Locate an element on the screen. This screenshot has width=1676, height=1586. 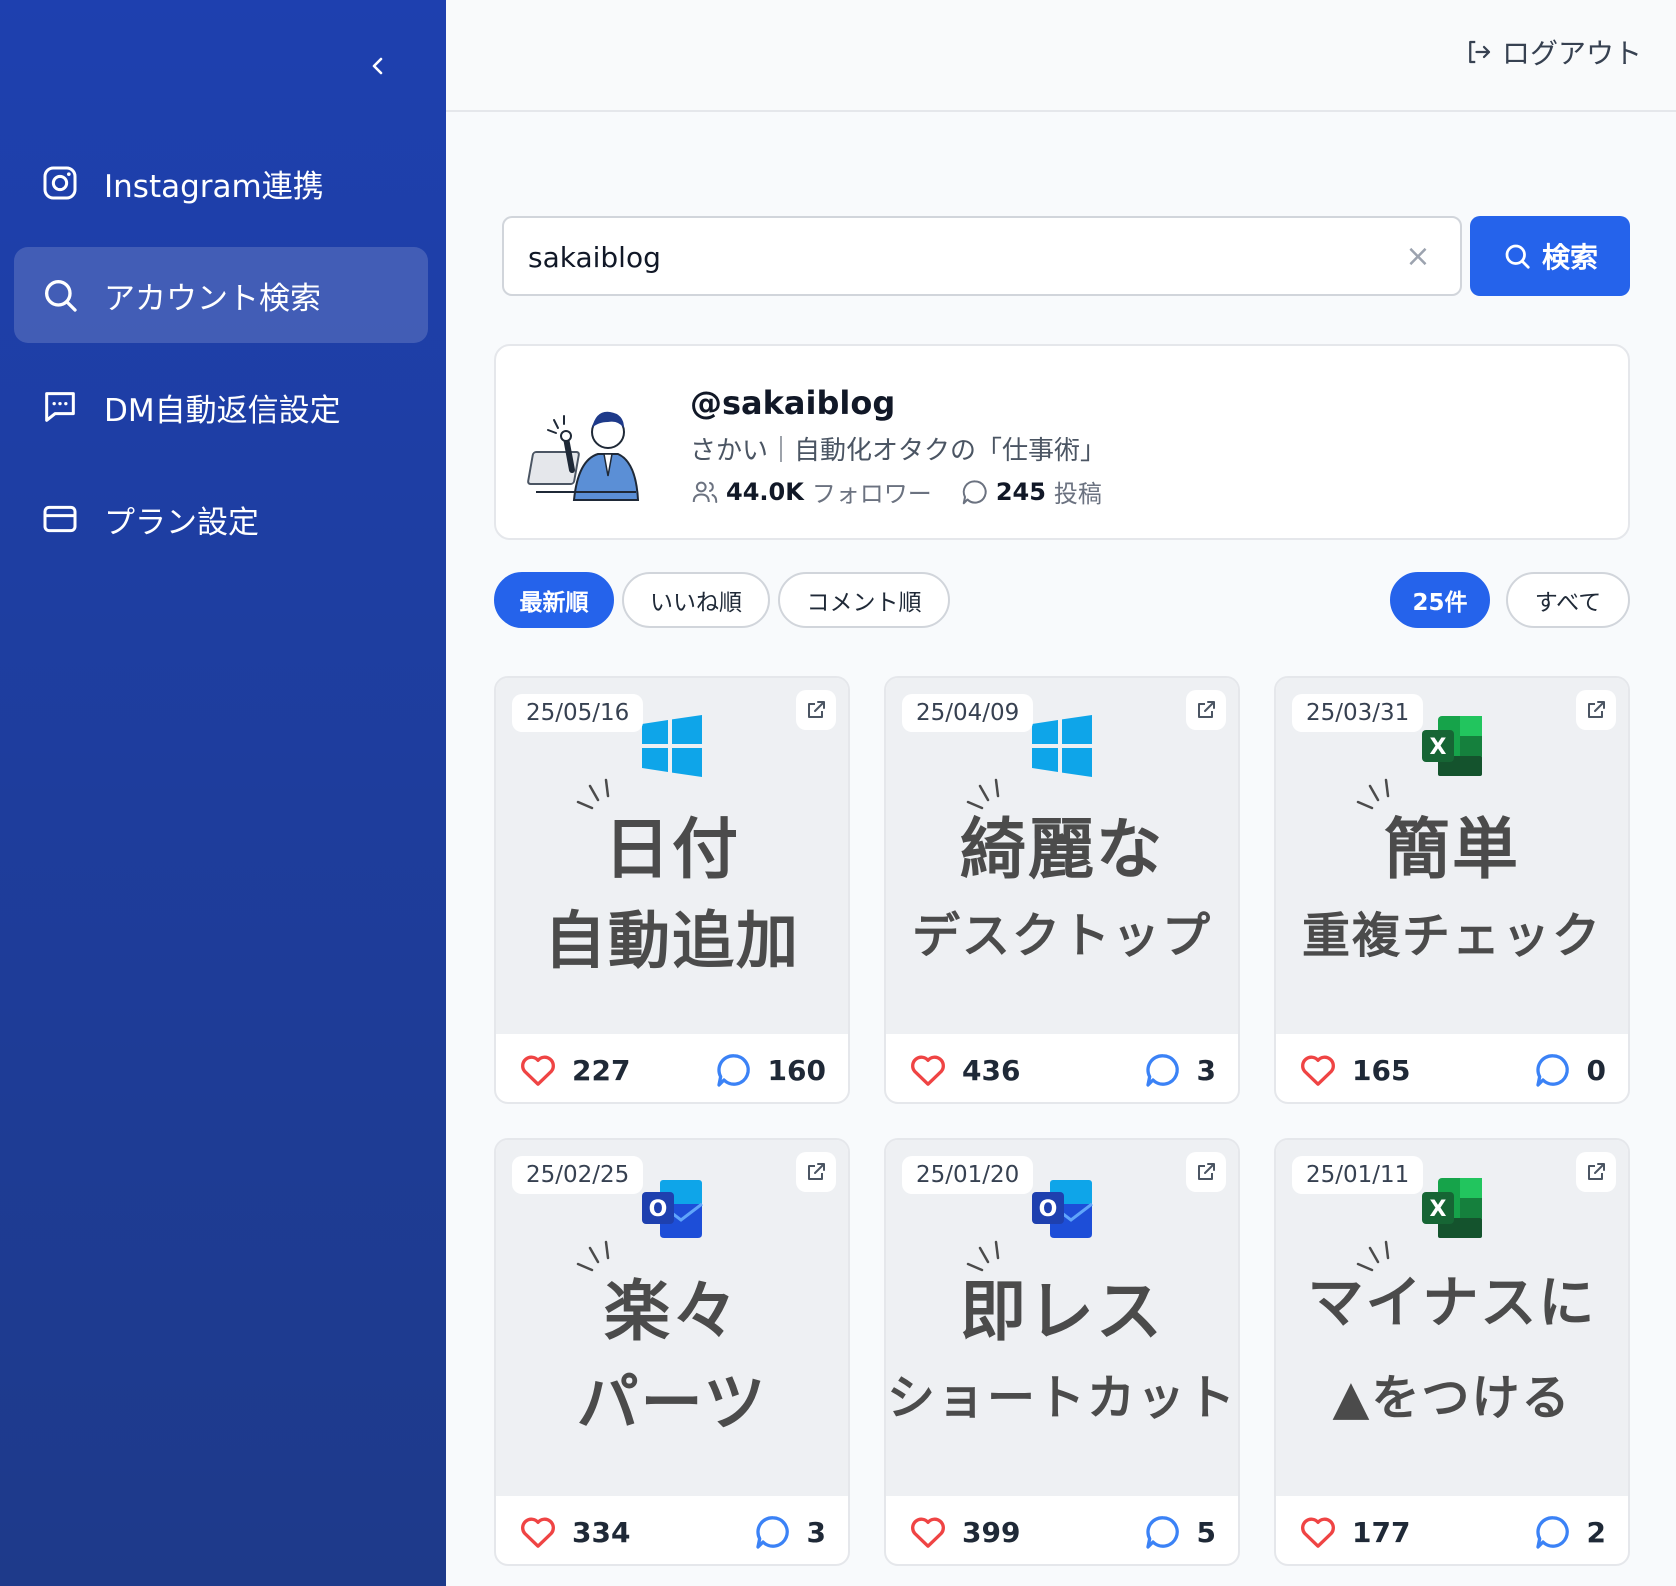
post-card: 25/01/20 即レス ショートカット 399 5 is located at coordinates (1062, 1352).